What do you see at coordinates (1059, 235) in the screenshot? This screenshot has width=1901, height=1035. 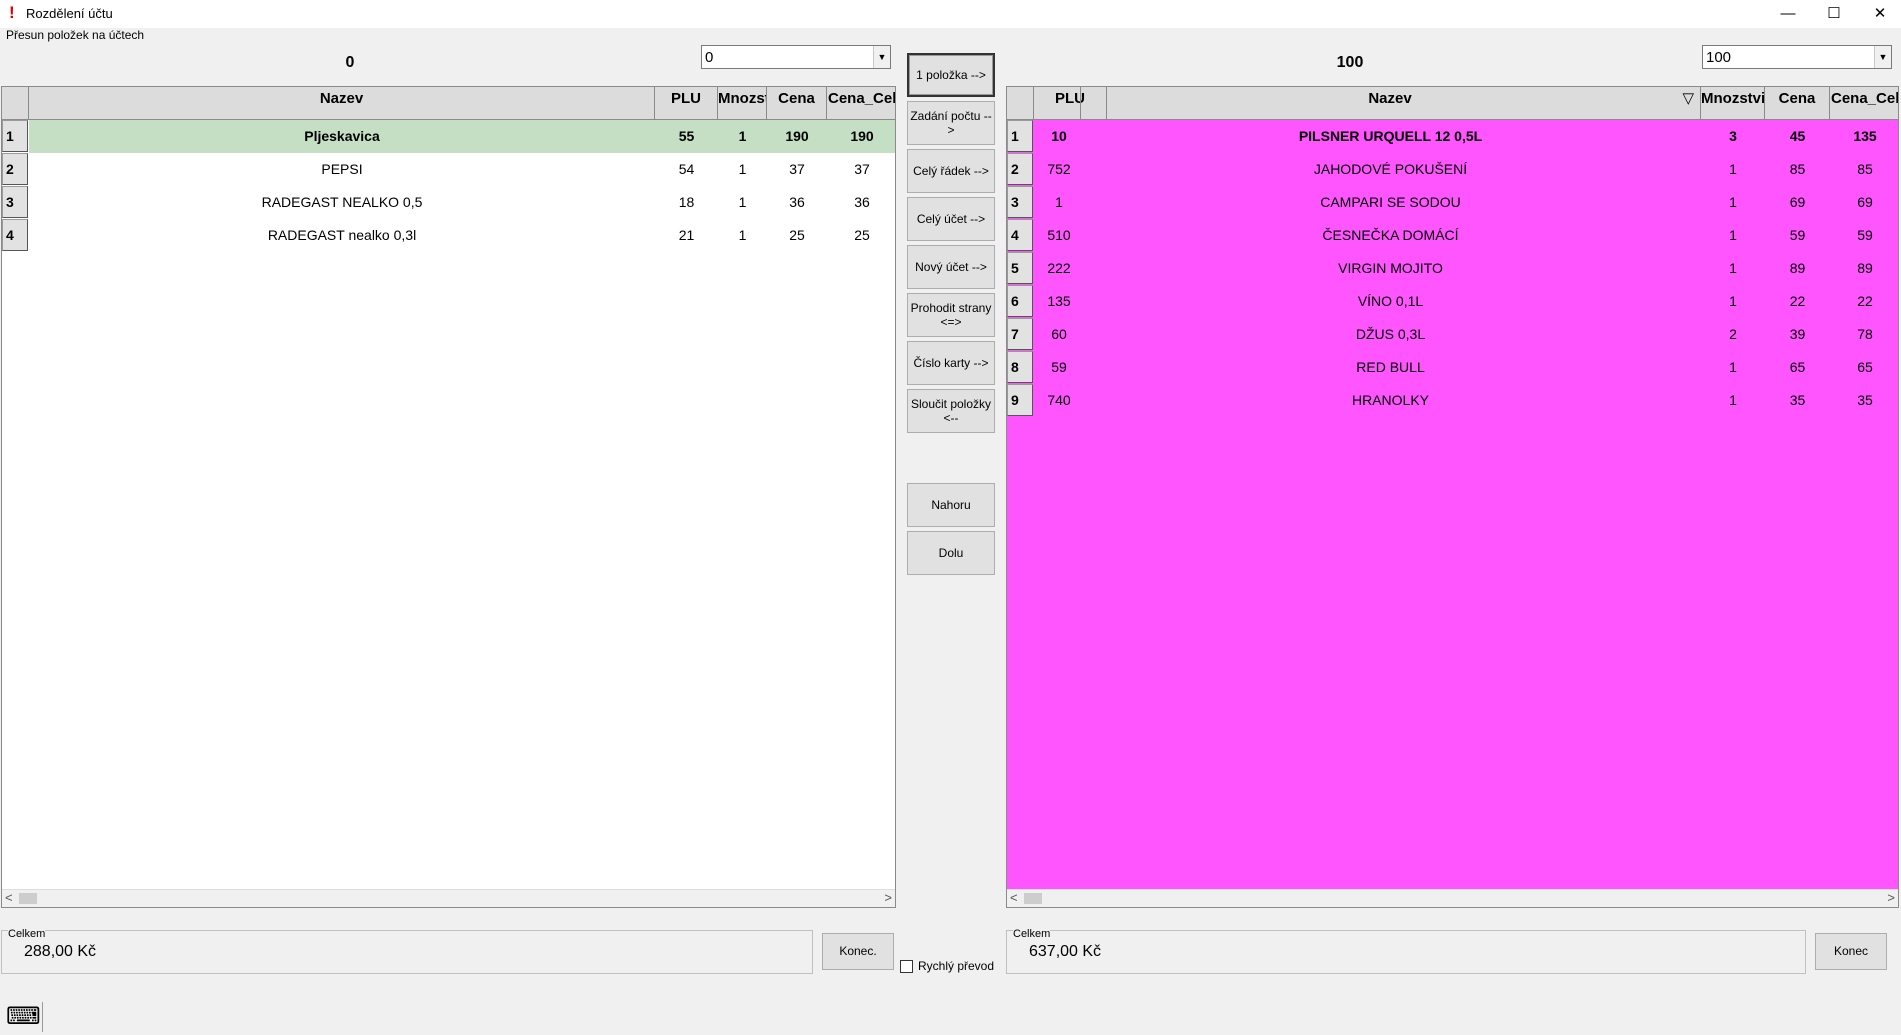 I see `cell-plu: 510` at bounding box center [1059, 235].